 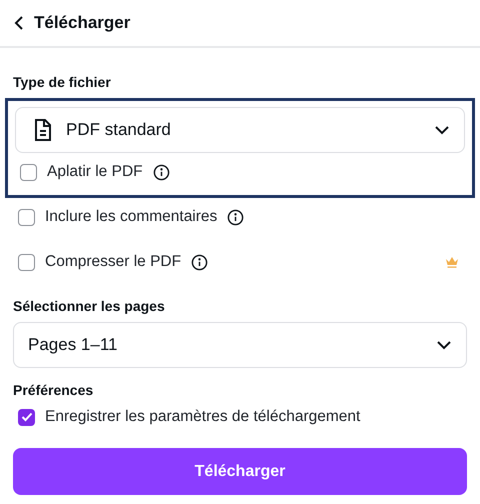 I want to click on pages-dropdown: Pages 1–11, so click(x=240, y=345).